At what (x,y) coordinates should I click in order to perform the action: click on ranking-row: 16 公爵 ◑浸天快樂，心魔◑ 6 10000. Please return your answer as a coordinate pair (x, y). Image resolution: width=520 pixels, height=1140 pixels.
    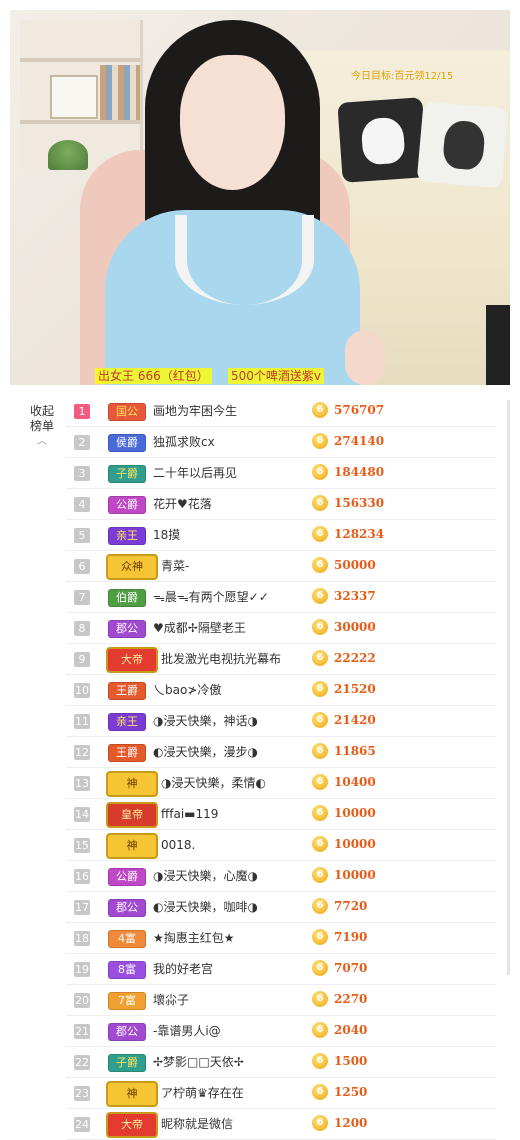
    Looking at the image, I should click on (281, 876).